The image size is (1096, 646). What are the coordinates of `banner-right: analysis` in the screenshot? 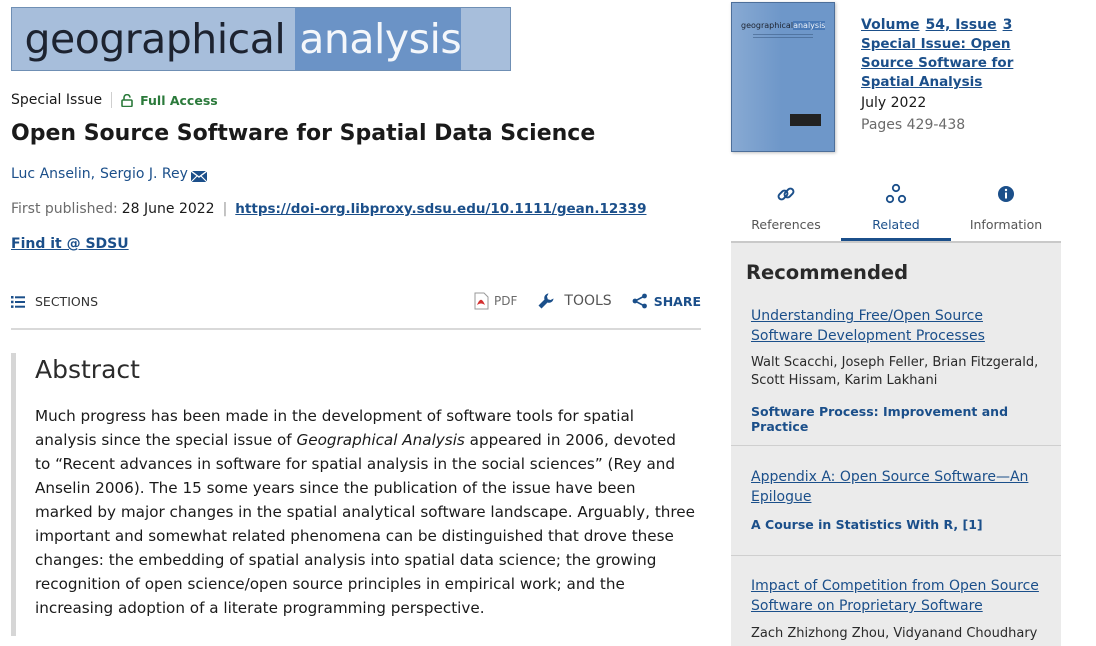 It's located at (378, 39).